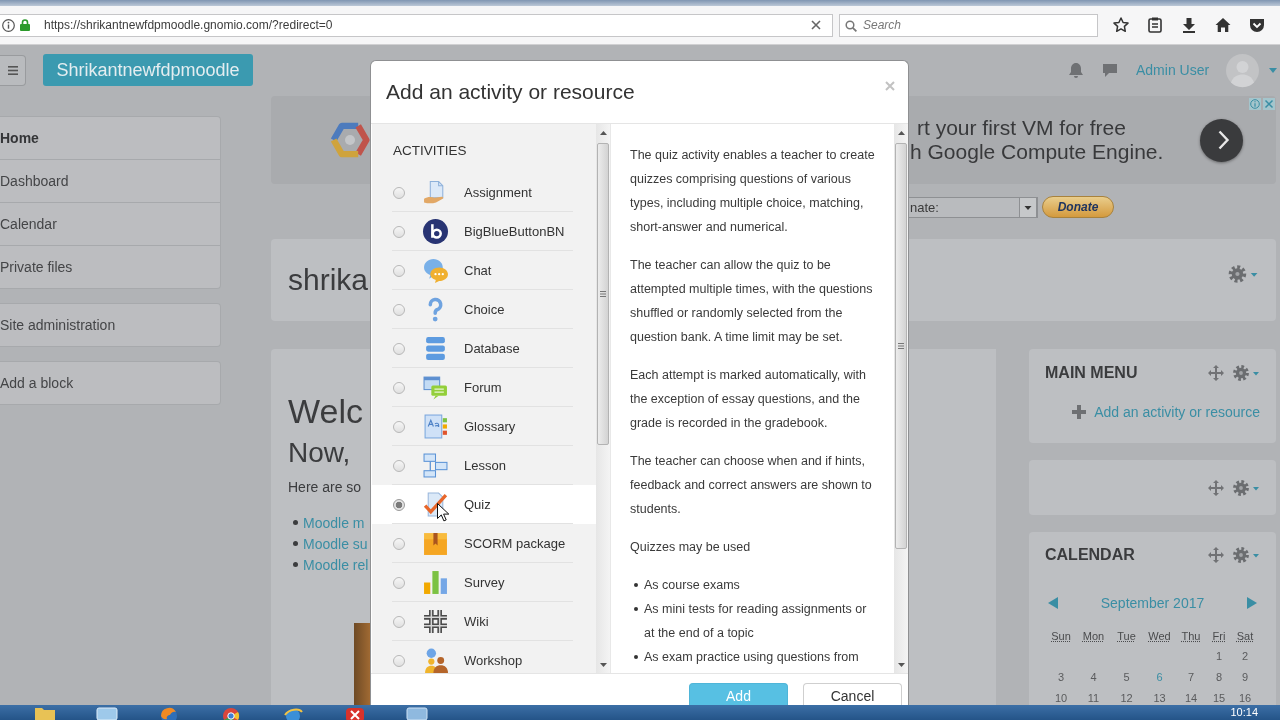  Describe the element at coordinates (484, 231) in the screenshot. I see `activity-option: BigBlueButtonBN` at that location.